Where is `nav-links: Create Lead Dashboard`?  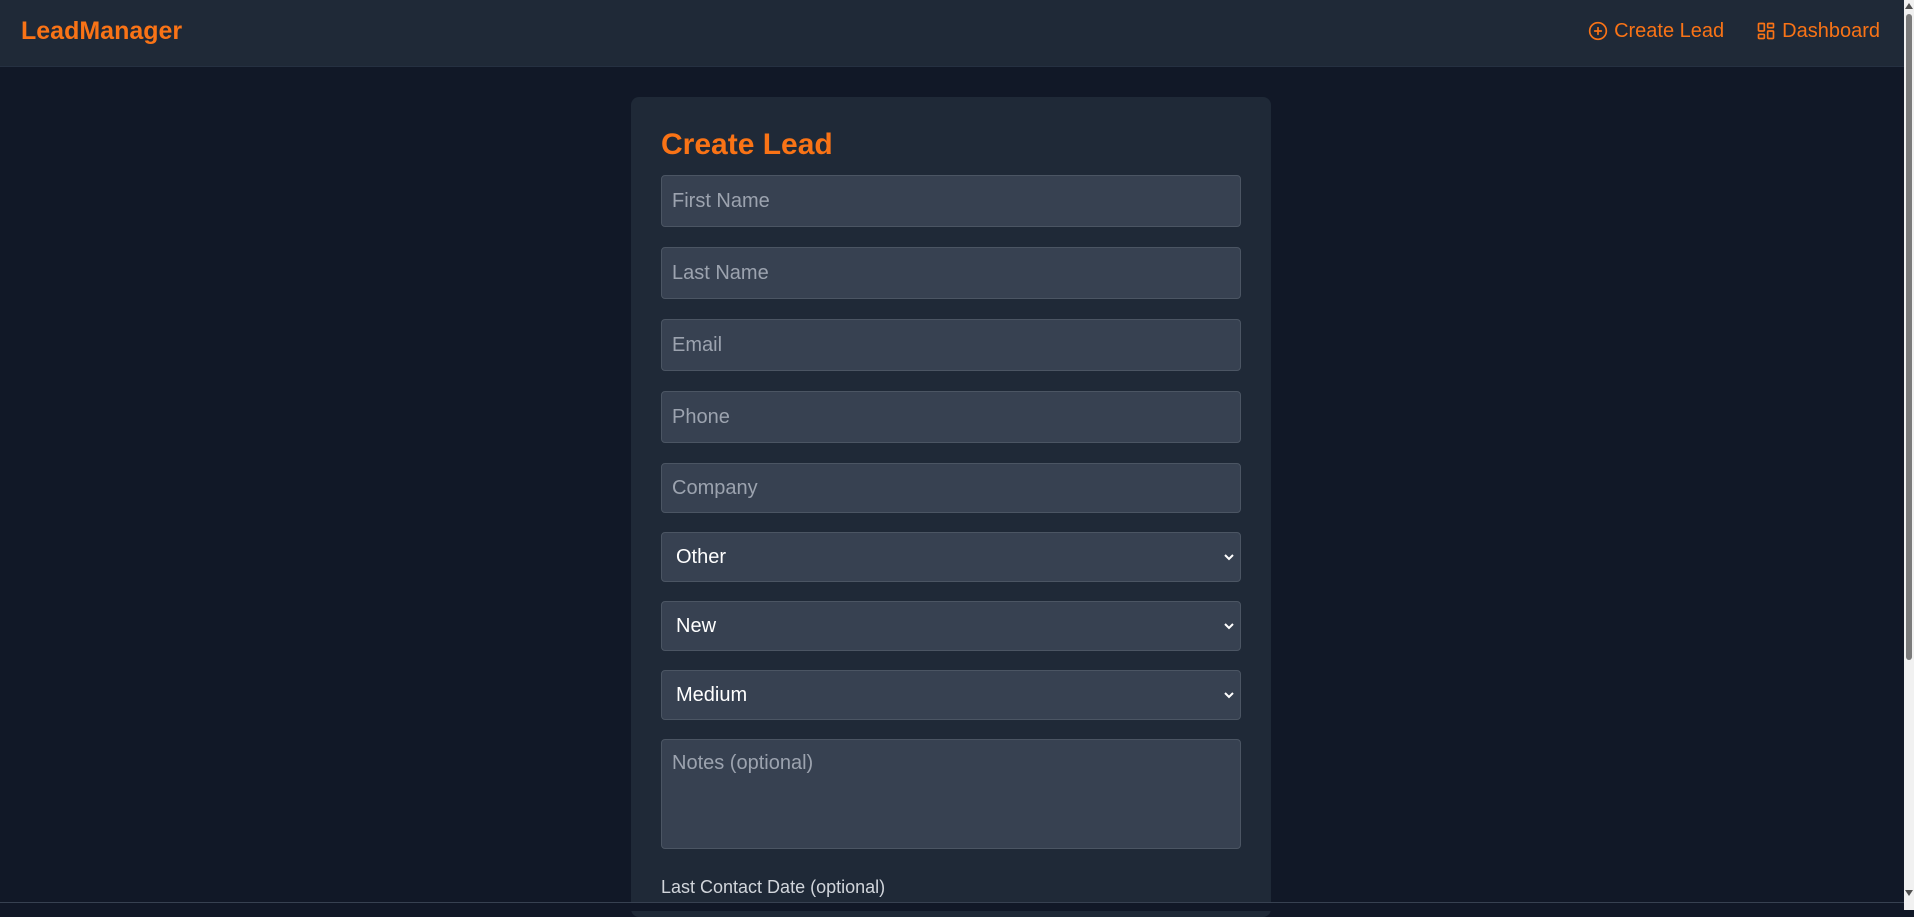 nav-links: Create Lead Dashboard is located at coordinates (1734, 31).